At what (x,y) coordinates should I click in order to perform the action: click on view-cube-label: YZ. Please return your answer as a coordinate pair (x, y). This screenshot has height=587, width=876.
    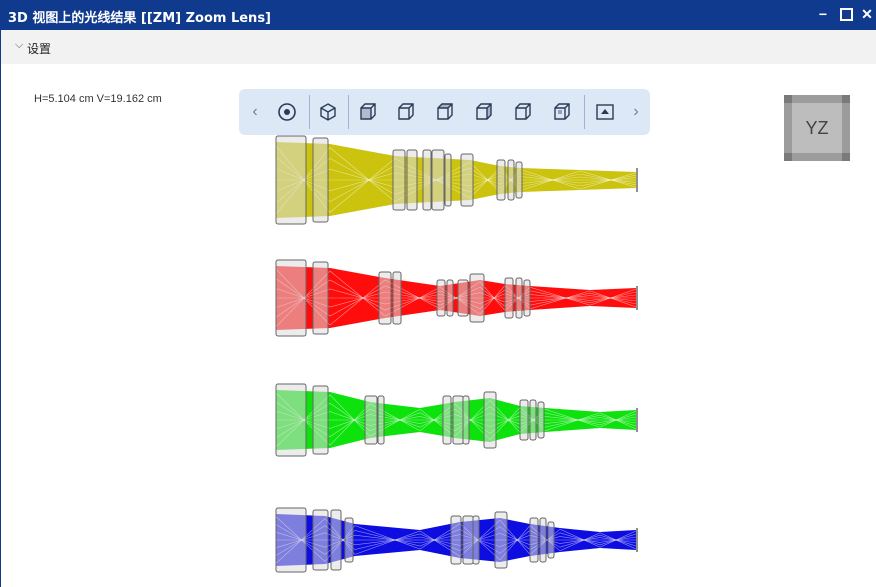
    Looking at the image, I should click on (817, 128).